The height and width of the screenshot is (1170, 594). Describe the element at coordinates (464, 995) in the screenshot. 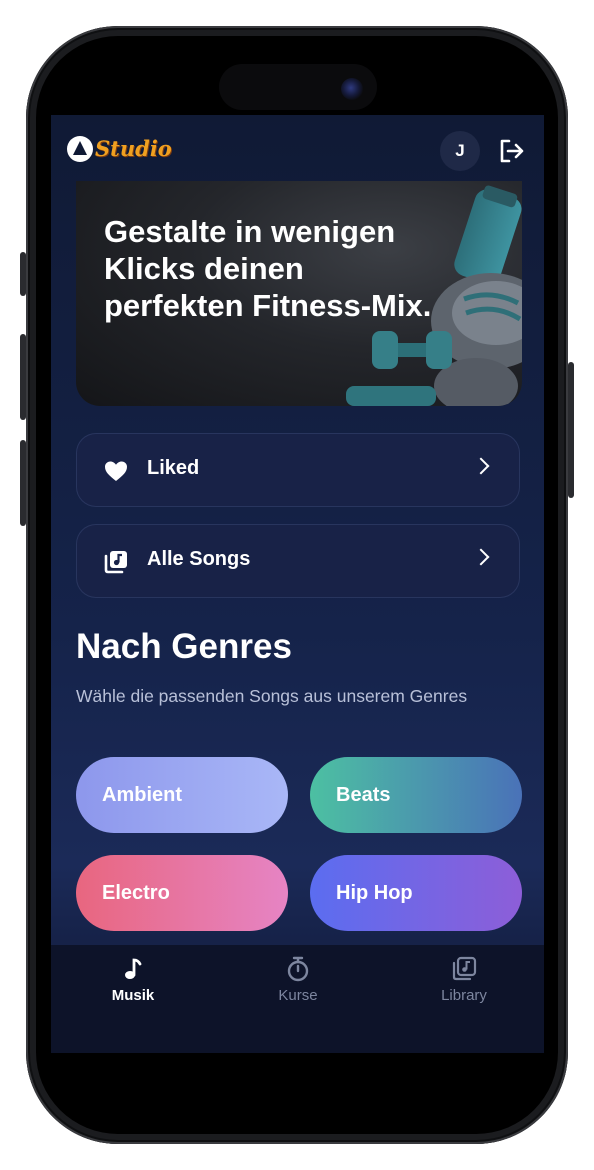

I see `tab-library-label: Library` at that location.